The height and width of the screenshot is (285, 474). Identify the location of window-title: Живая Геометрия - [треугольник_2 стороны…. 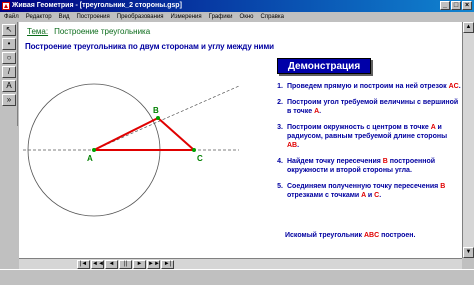
(97, 5).